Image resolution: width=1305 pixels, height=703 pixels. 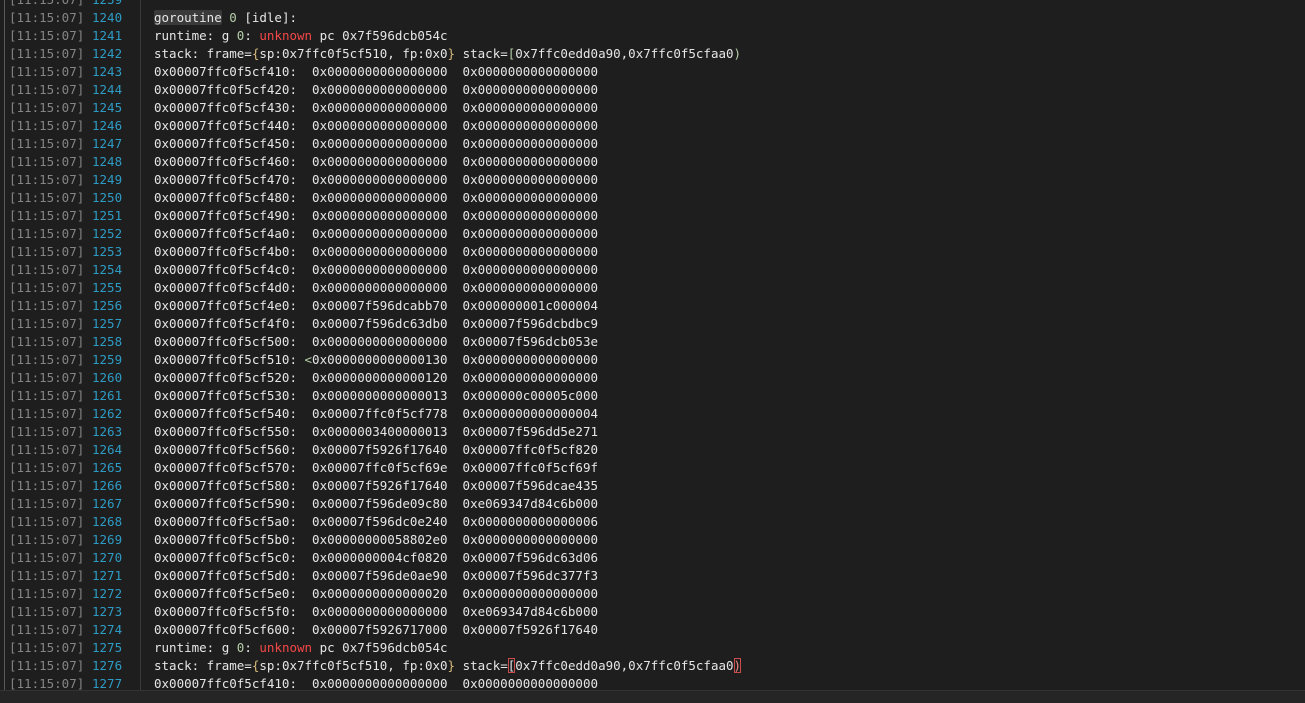 I want to click on horizontal-scrollbar, so click(x=652, y=696).